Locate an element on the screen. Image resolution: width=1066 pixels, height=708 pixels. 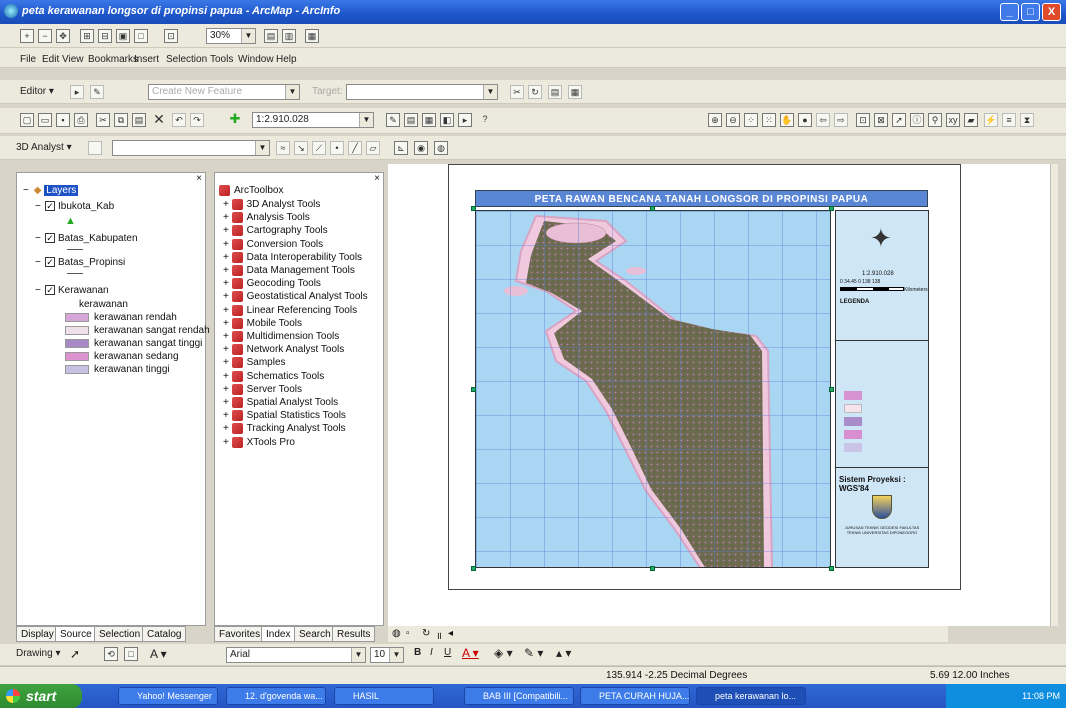
refresh-icon: ↻ is located at coordinates (426, 633).